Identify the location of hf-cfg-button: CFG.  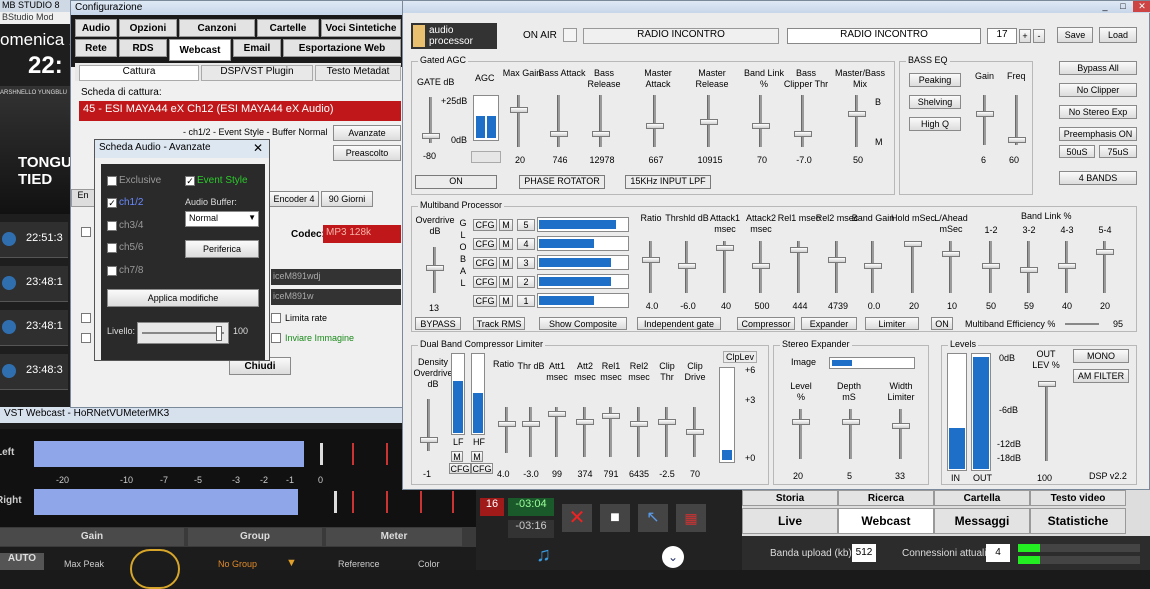
(482, 468).